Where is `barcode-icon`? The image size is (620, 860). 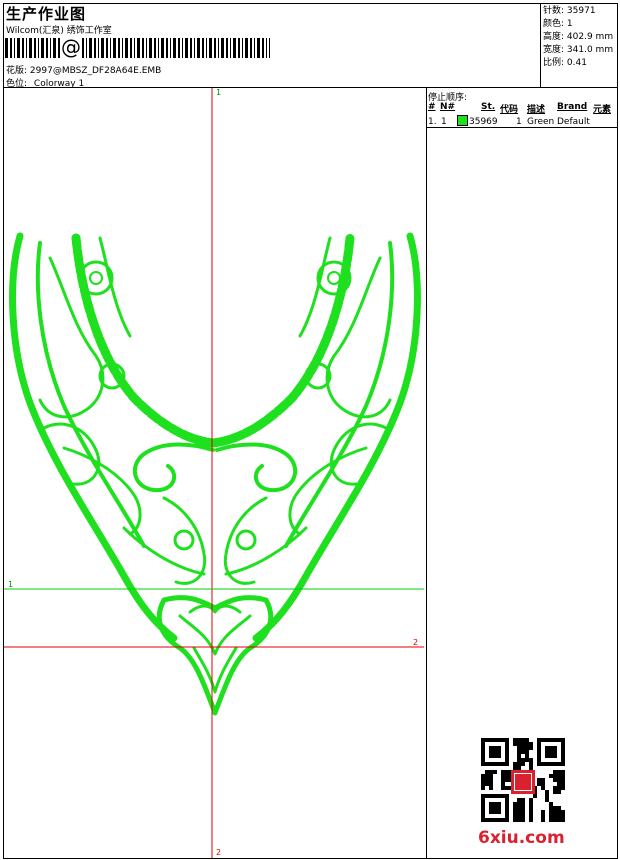
barcode-icon is located at coordinates (137, 48).